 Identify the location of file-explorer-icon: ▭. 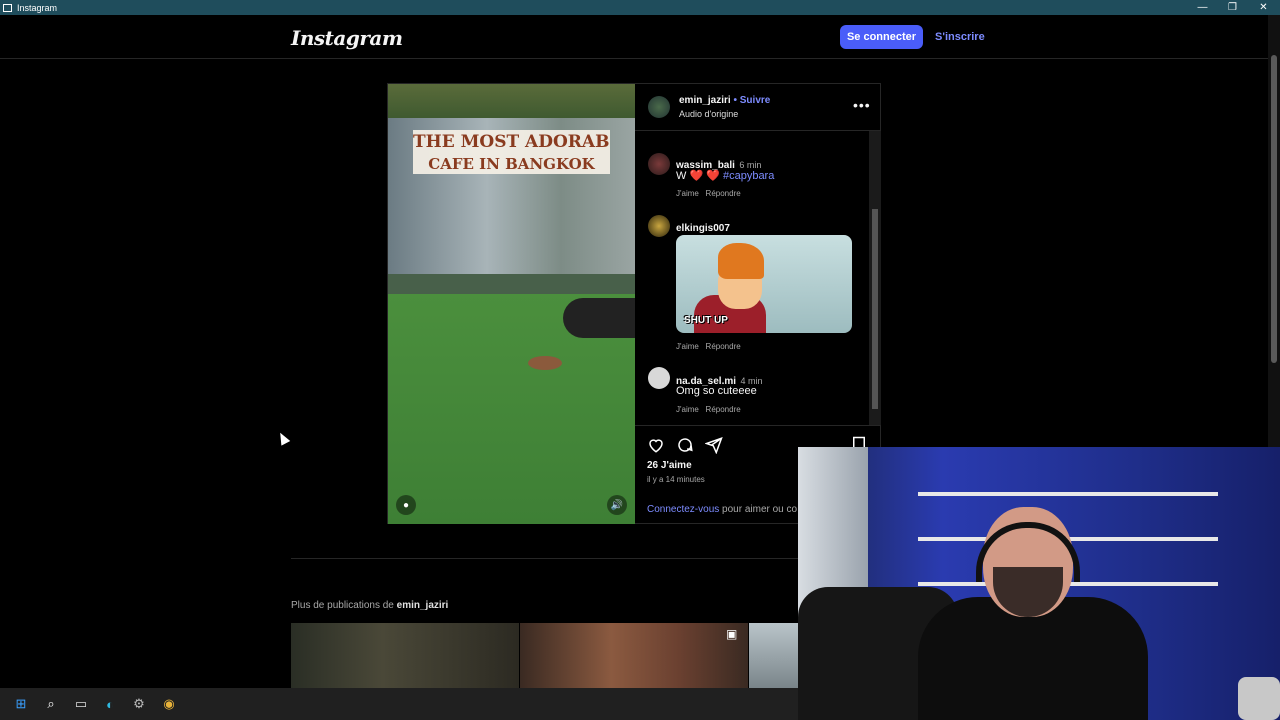
(81, 704).